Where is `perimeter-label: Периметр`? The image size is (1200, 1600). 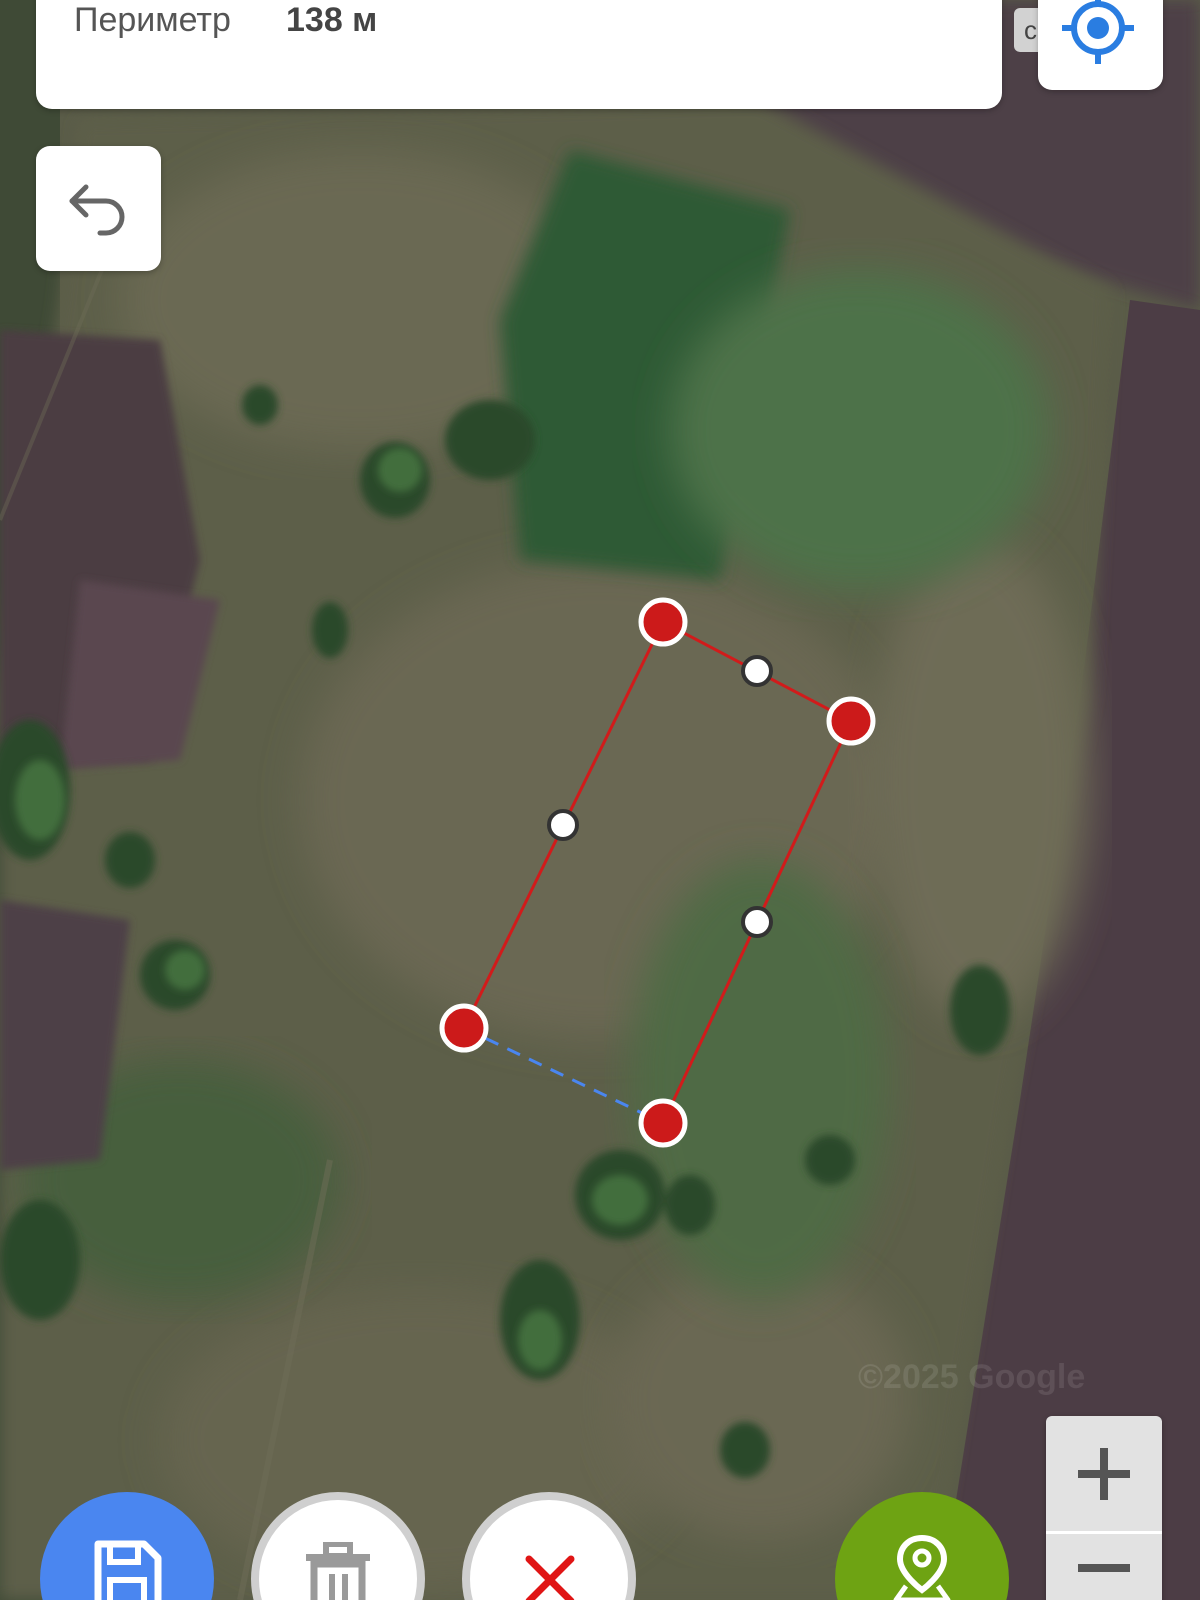
perimeter-label: Периметр is located at coordinates (152, 20).